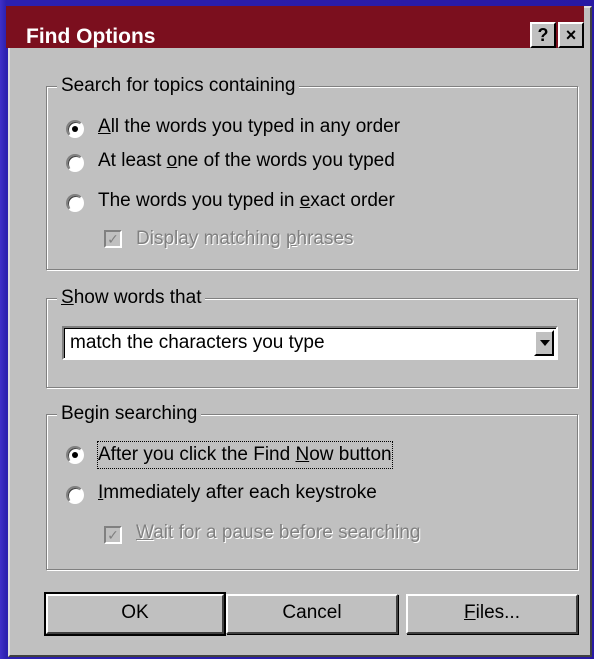  What do you see at coordinates (131, 298) in the screenshot?
I see `show-words-legend: Show words that` at bounding box center [131, 298].